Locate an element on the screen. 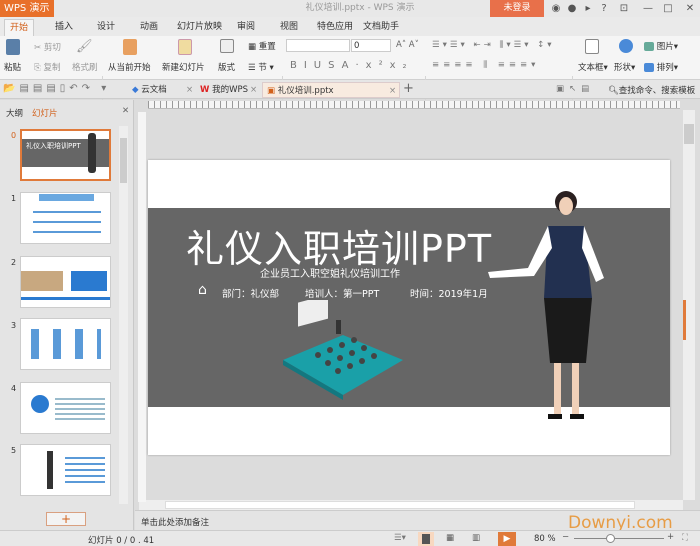  login-button: 未登录 is located at coordinates (517, 8).